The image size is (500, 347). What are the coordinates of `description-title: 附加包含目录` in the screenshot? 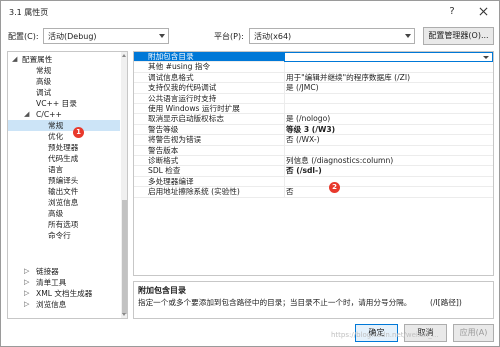 It's located at (162, 290).